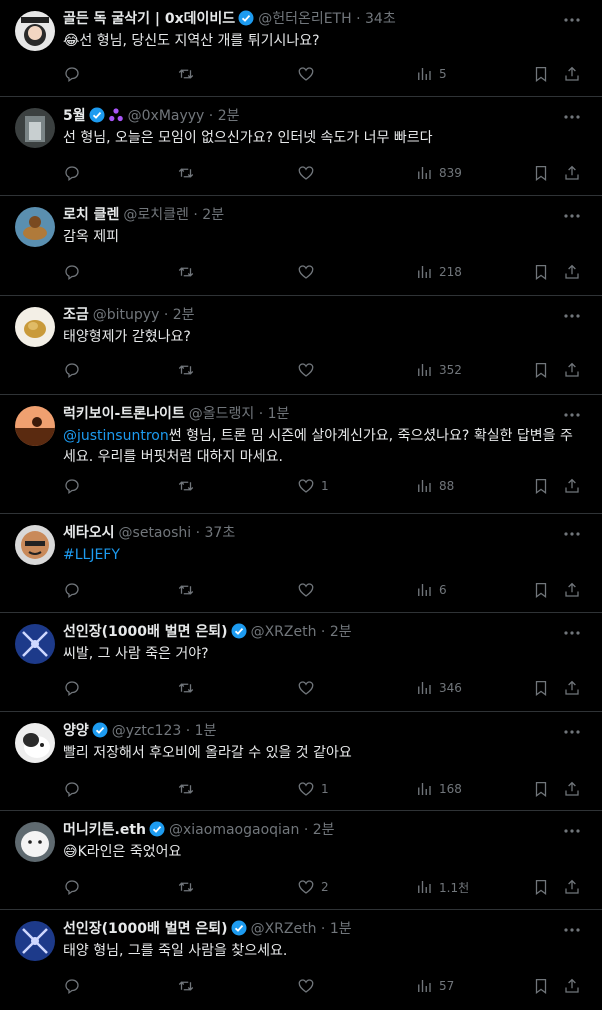 This screenshot has width=602, height=1010. I want to click on timestamp: 34초, so click(380, 19).